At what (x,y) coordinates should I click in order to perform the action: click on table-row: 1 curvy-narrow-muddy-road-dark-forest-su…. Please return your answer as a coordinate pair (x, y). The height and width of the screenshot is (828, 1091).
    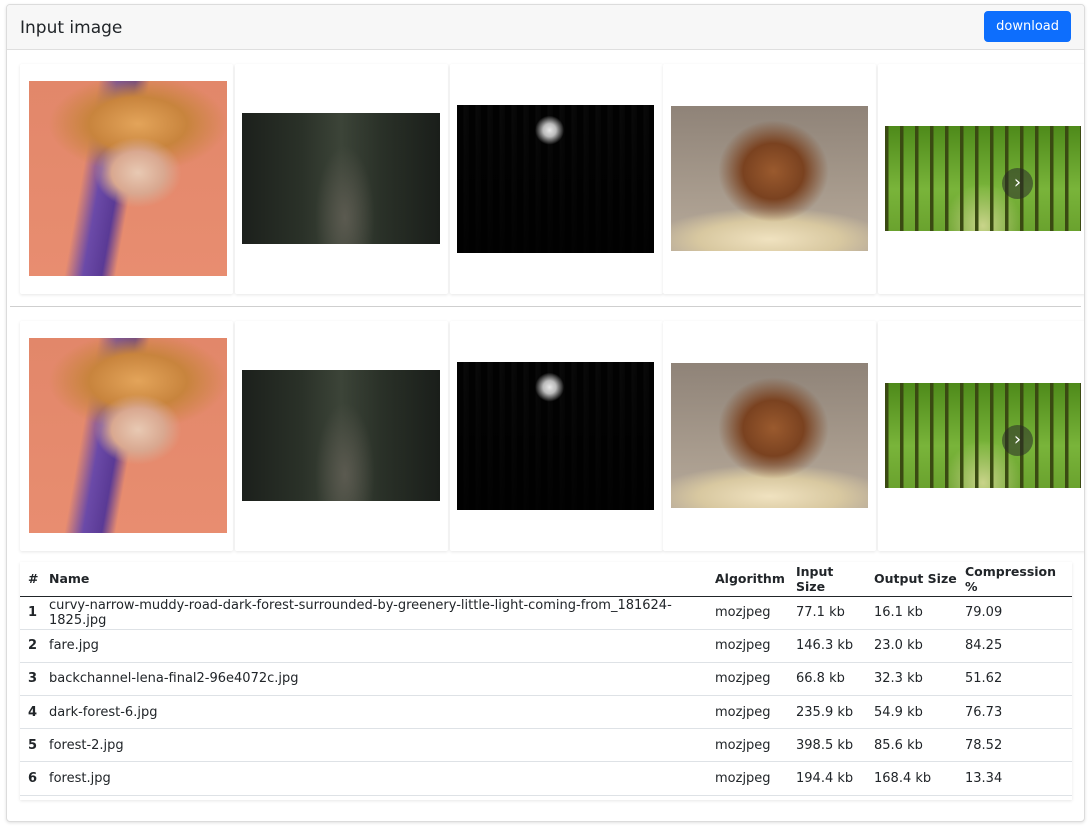
    Looking at the image, I should click on (546, 613).